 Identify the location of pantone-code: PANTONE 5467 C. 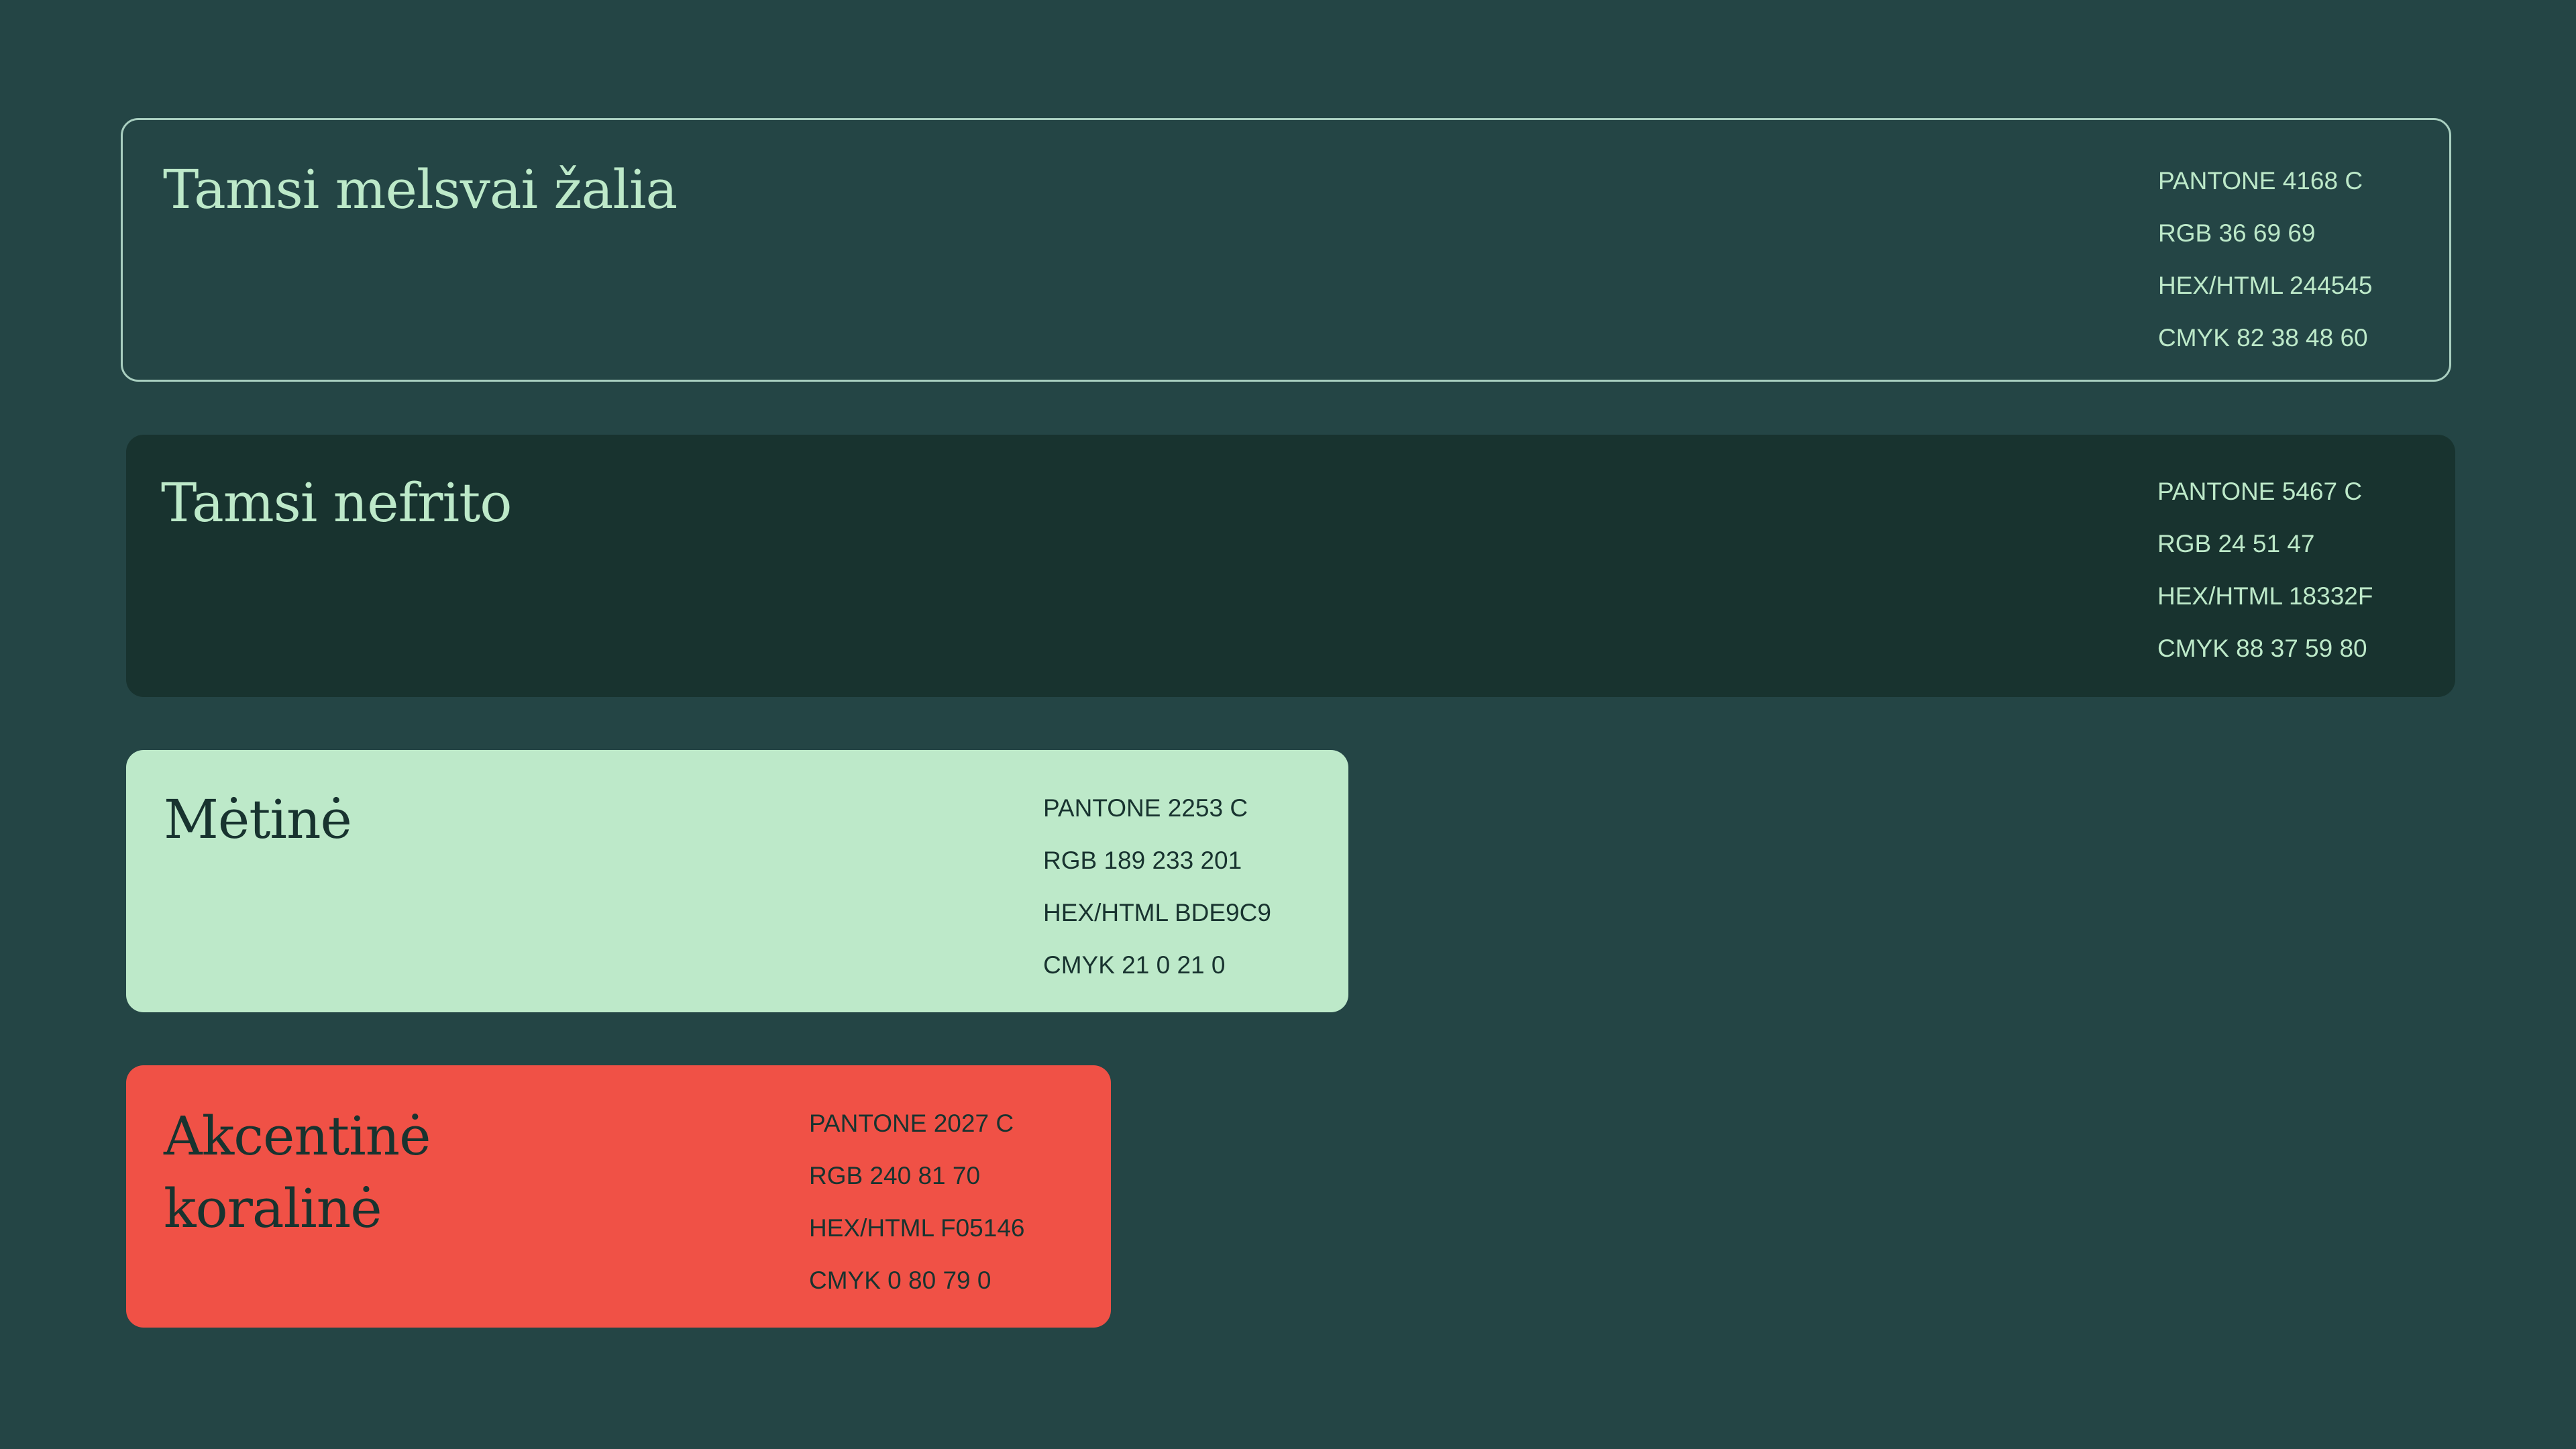
(2260, 491).